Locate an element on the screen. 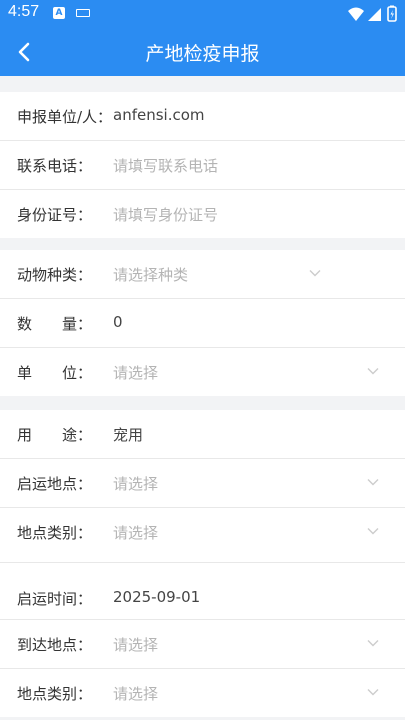 The width and height of the screenshot is (405, 720). status-icons is located at coordinates (372, 13).